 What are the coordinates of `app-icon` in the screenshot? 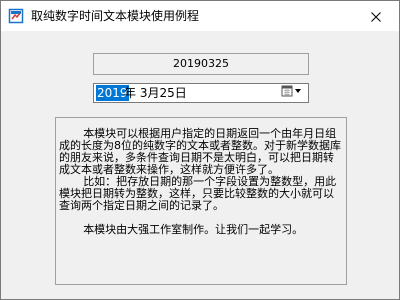 It's located at (16, 16).